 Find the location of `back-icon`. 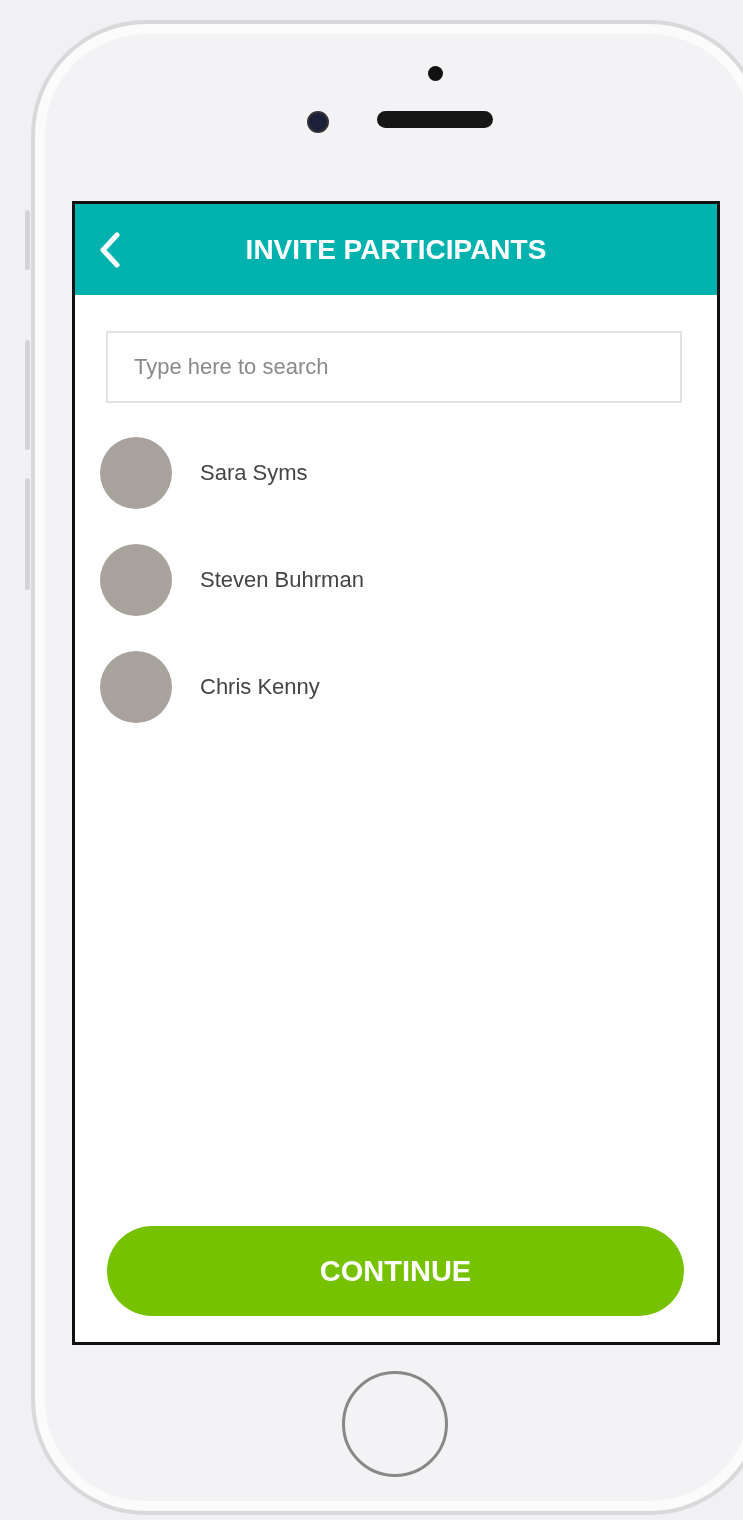

back-icon is located at coordinates (110, 250).